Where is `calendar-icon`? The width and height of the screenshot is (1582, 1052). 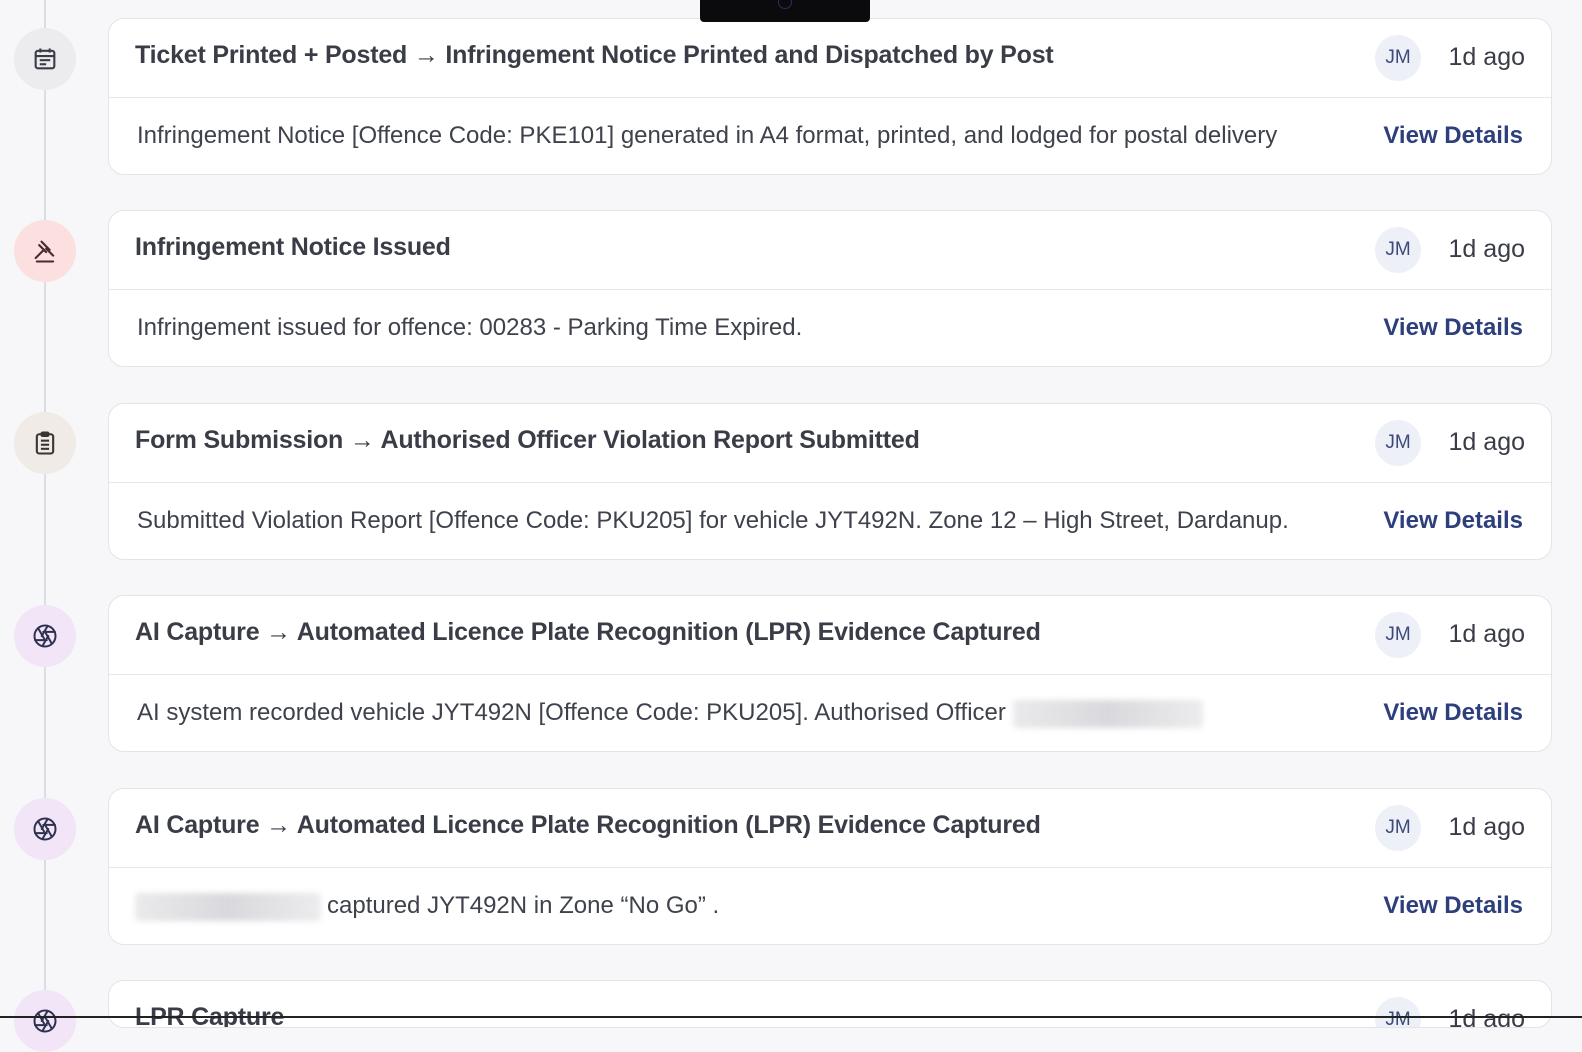
calendar-icon is located at coordinates (45, 59).